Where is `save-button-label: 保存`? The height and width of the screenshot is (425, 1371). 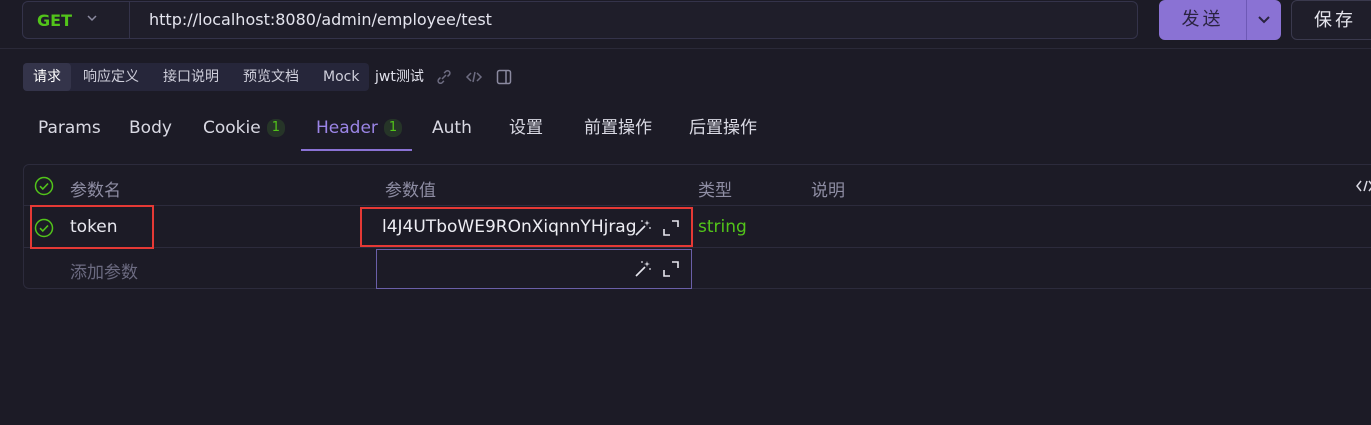 save-button-label: 保存 is located at coordinates (1335, 20).